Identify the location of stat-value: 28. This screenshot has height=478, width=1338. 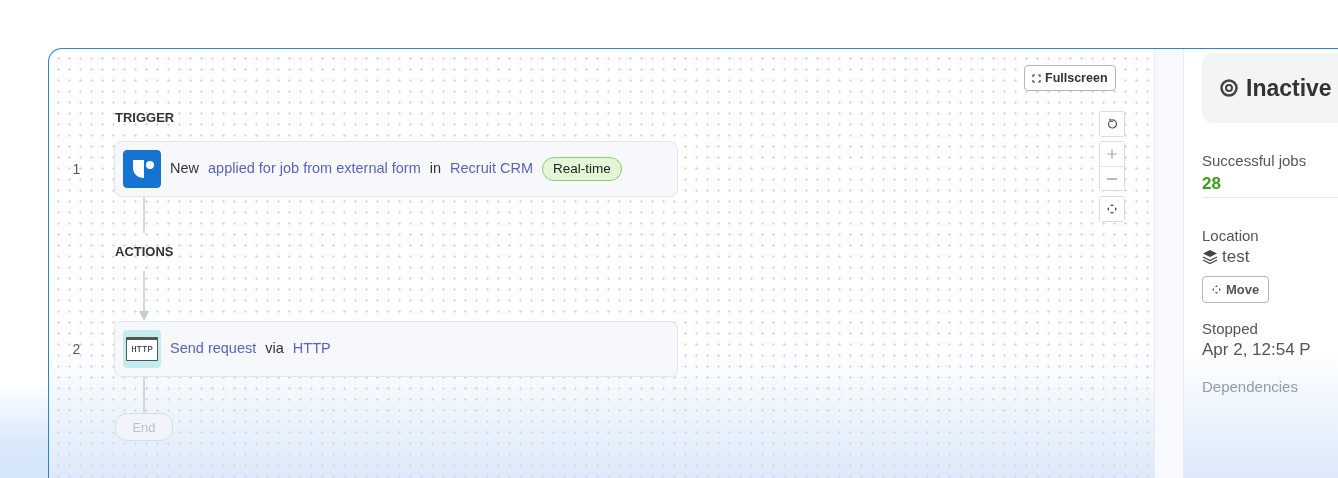
(1212, 184).